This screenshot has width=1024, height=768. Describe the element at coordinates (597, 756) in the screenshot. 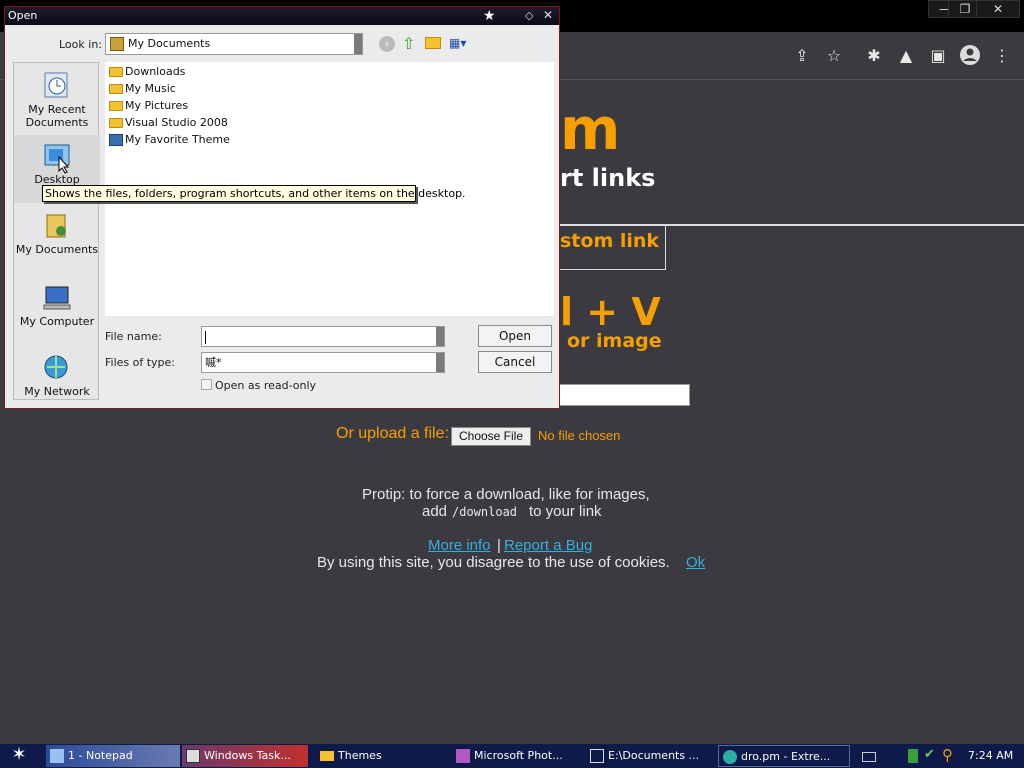

I see `editor-icon` at that location.